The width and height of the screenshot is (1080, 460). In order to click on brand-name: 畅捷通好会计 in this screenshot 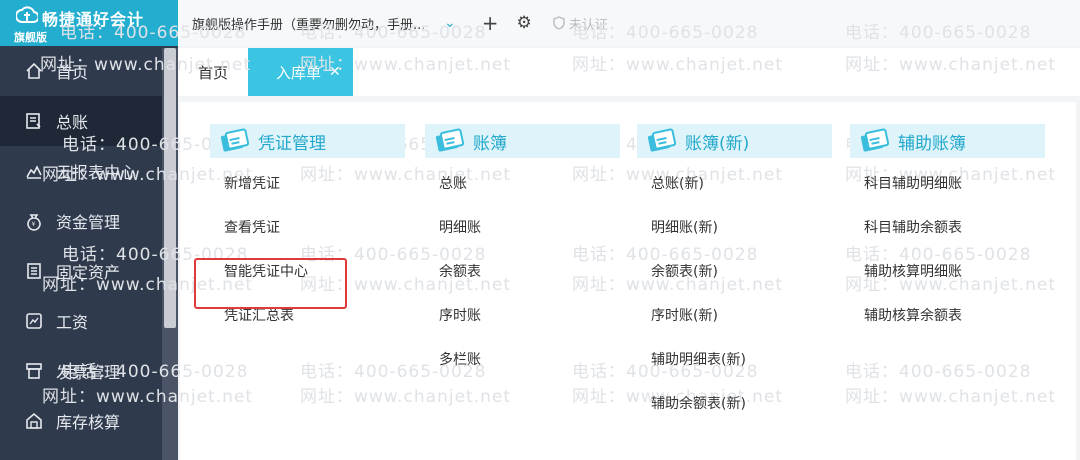, I will do `click(93, 19)`.